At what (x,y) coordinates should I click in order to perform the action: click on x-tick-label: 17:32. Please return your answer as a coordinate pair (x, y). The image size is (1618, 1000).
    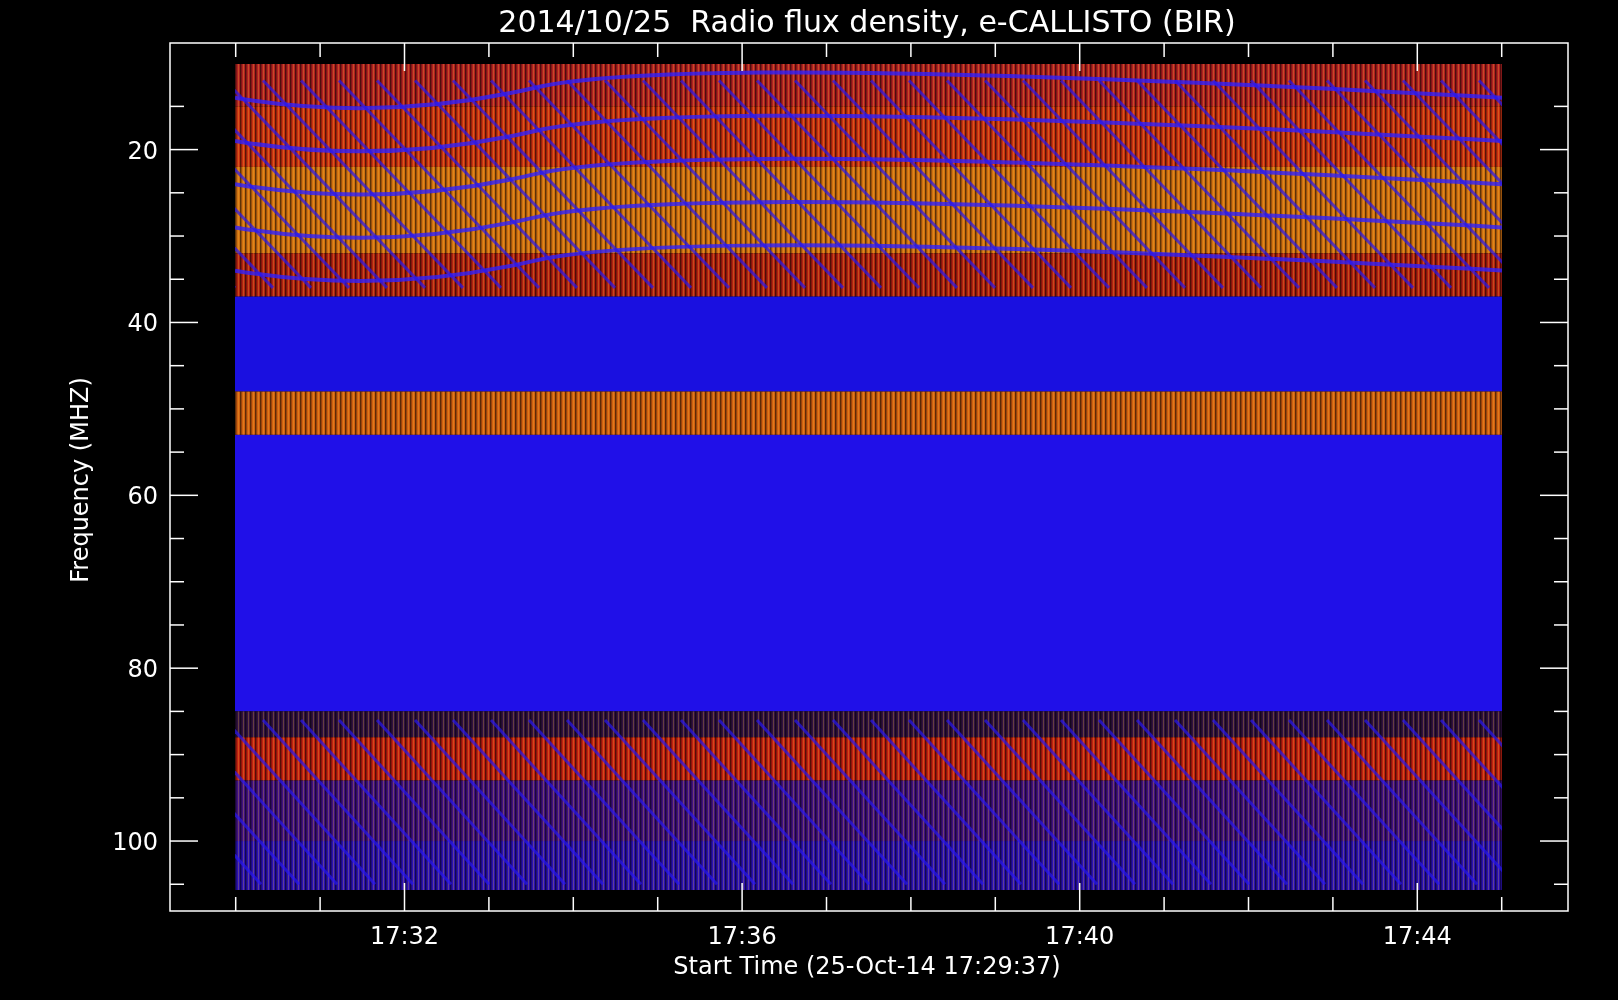
    Looking at the image, I should click on (404, 936).